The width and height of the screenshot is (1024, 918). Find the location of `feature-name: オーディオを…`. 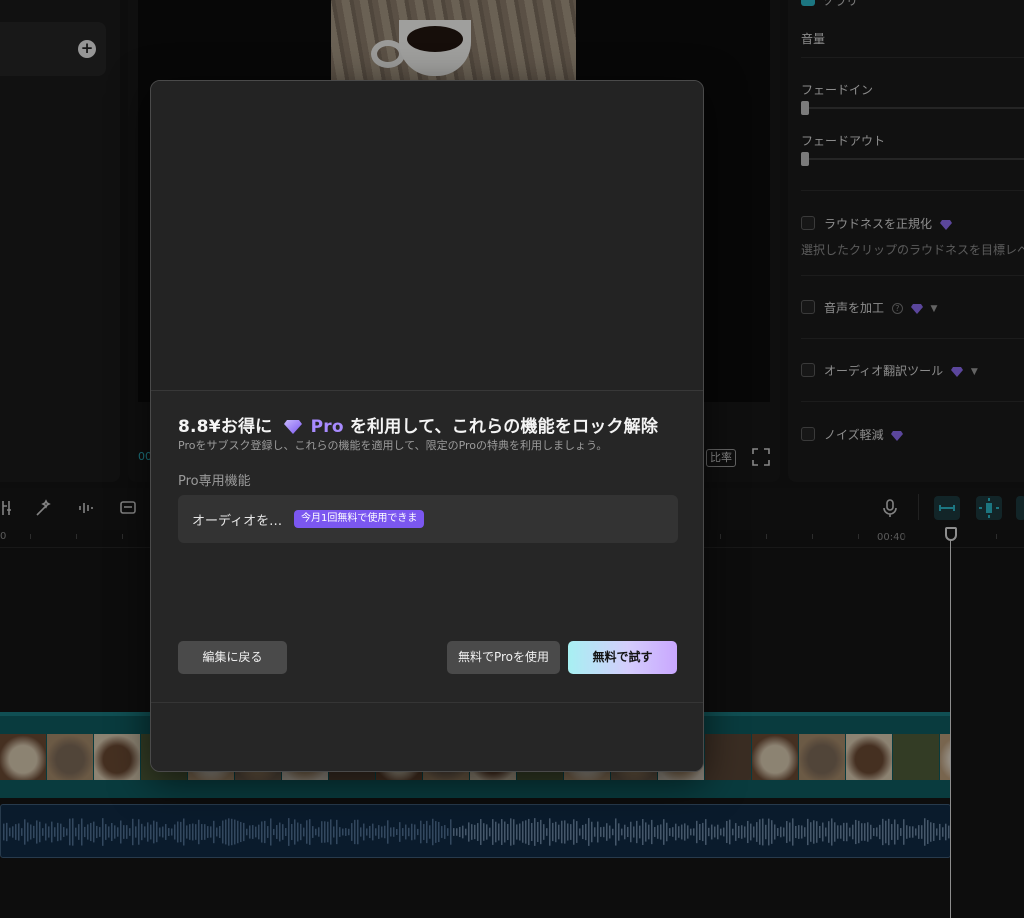

feature-name: オーディオを… is located at coordinates (237, 521).